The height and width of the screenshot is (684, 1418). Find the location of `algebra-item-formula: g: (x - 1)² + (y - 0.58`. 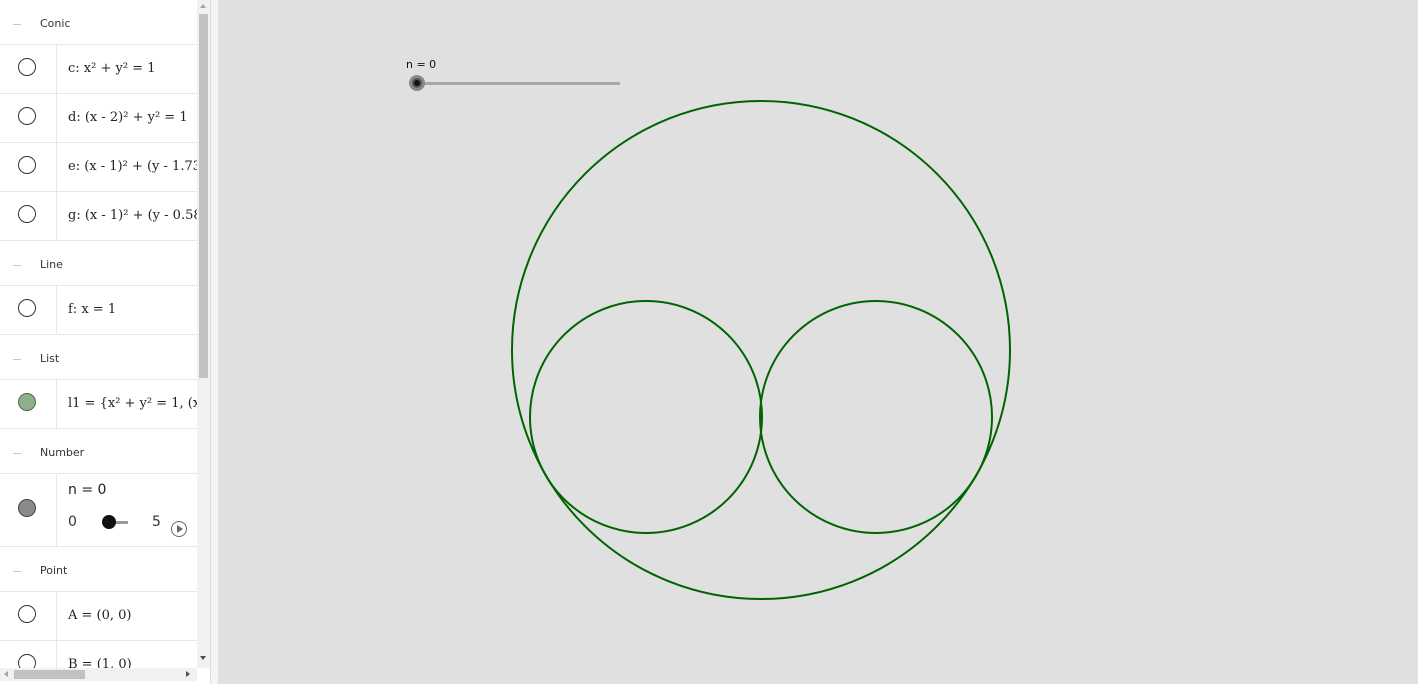

algebra-item-formula: g: (x - 1)² + (y - 0.58 is located at coordinates (132, 215).